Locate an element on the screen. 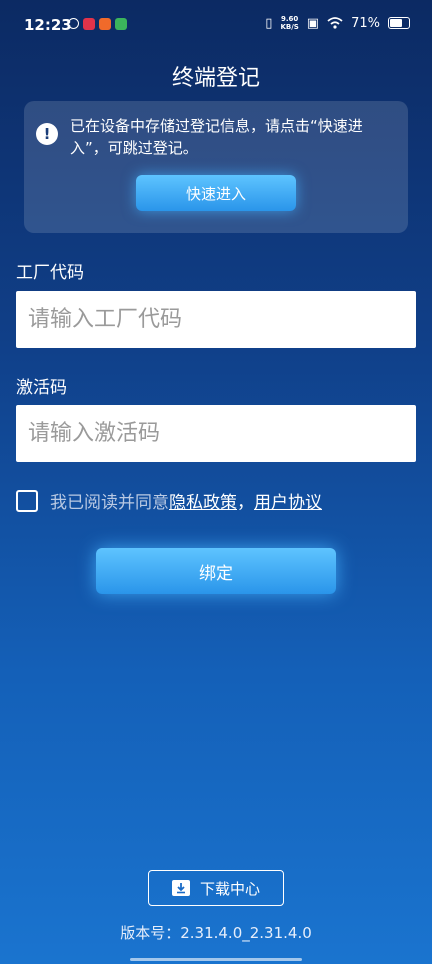 This screenshot has width=432, height=964. page-title: 终端登记 is located at coordinates (215, 78).